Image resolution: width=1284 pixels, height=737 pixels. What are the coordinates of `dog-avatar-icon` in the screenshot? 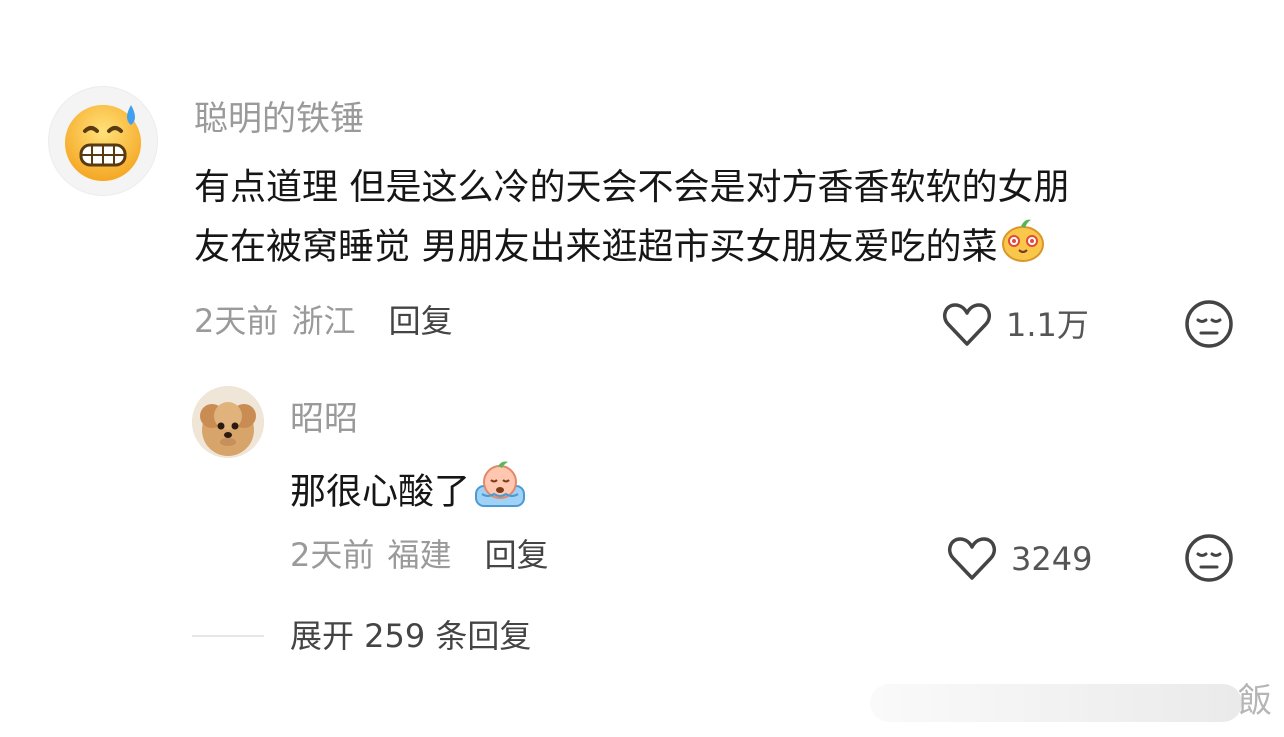 It's located at (228, 422).